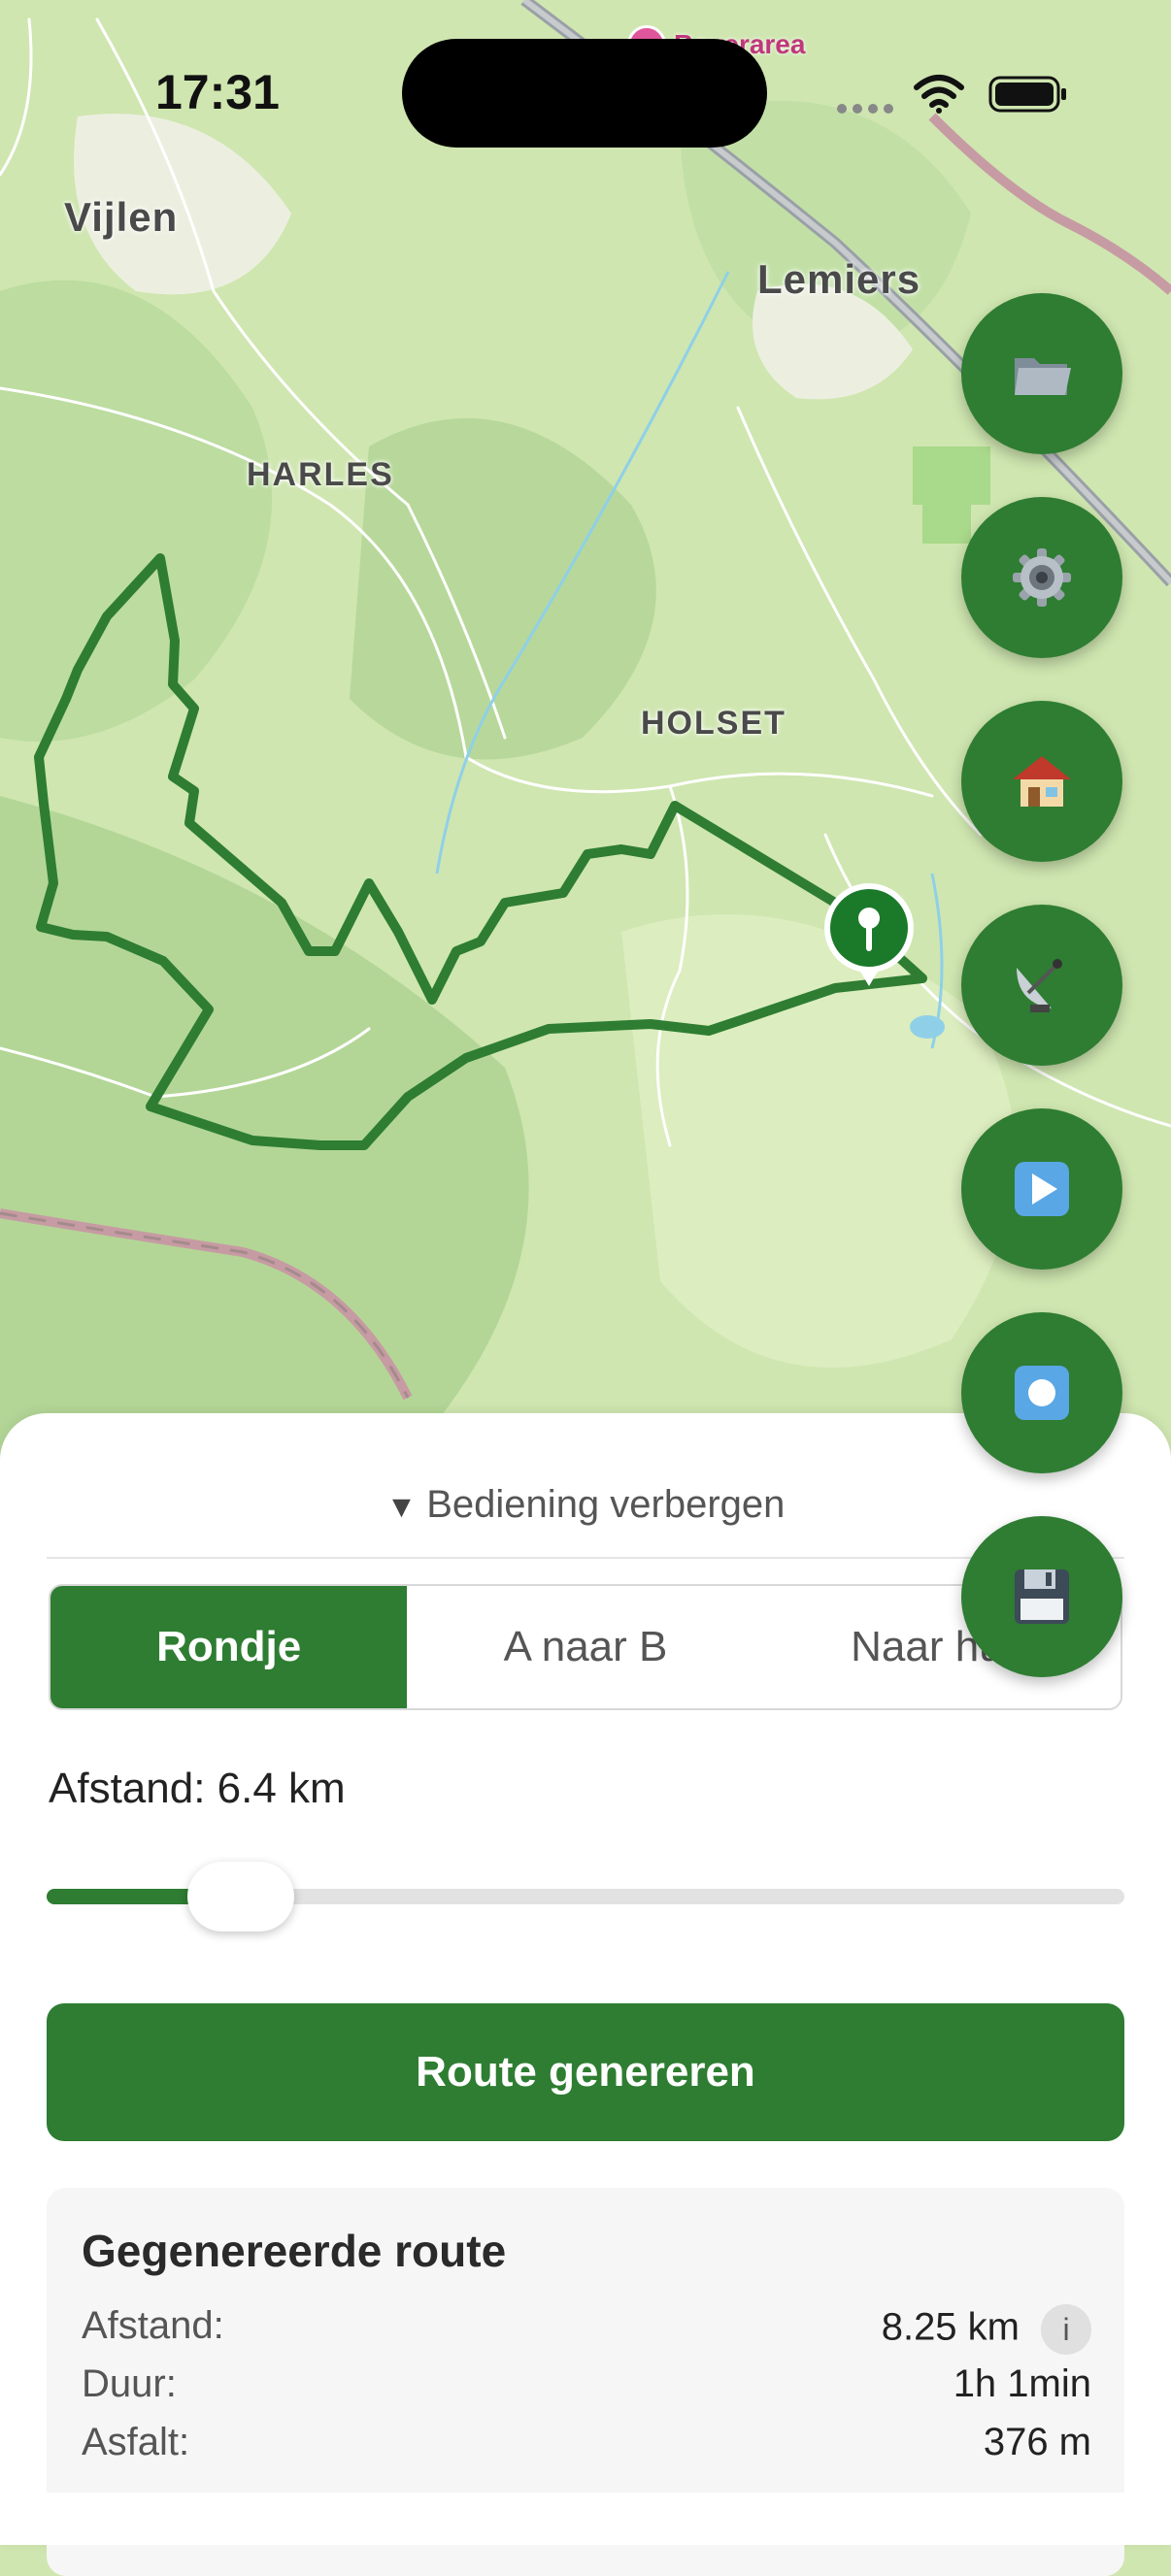 This screenshot has height=2576, width=1171. What do you see at coordinates (585, 1558) in the screenshot?
I see `divider` at bounding box center [585, 1558].